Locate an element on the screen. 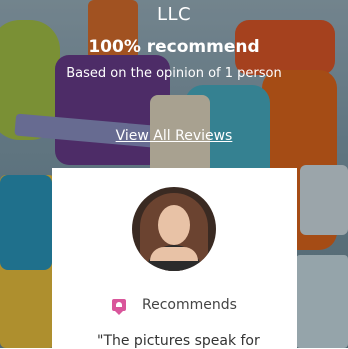 Image resolution: width=348 pixels, height=349 pixels. reviewer-avatar is located at coordinates (174, 229).